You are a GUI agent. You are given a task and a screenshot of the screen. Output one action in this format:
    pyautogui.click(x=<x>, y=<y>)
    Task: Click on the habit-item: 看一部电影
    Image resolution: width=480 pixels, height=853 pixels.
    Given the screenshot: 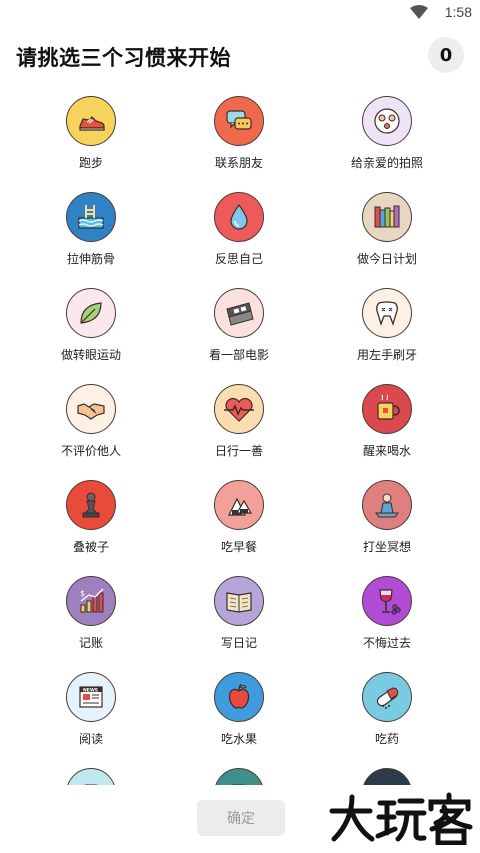 What is the action you would take?
    pyautogui.click(x=239, y=336)
    